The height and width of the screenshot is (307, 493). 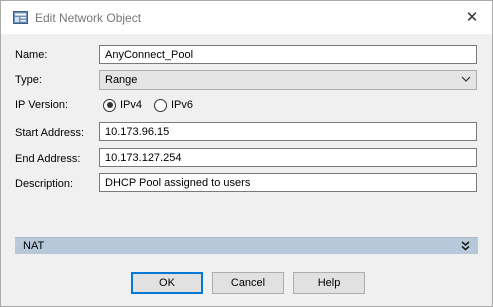 I want to click on cancel-button: Cancel, so click(x=248, y=283).